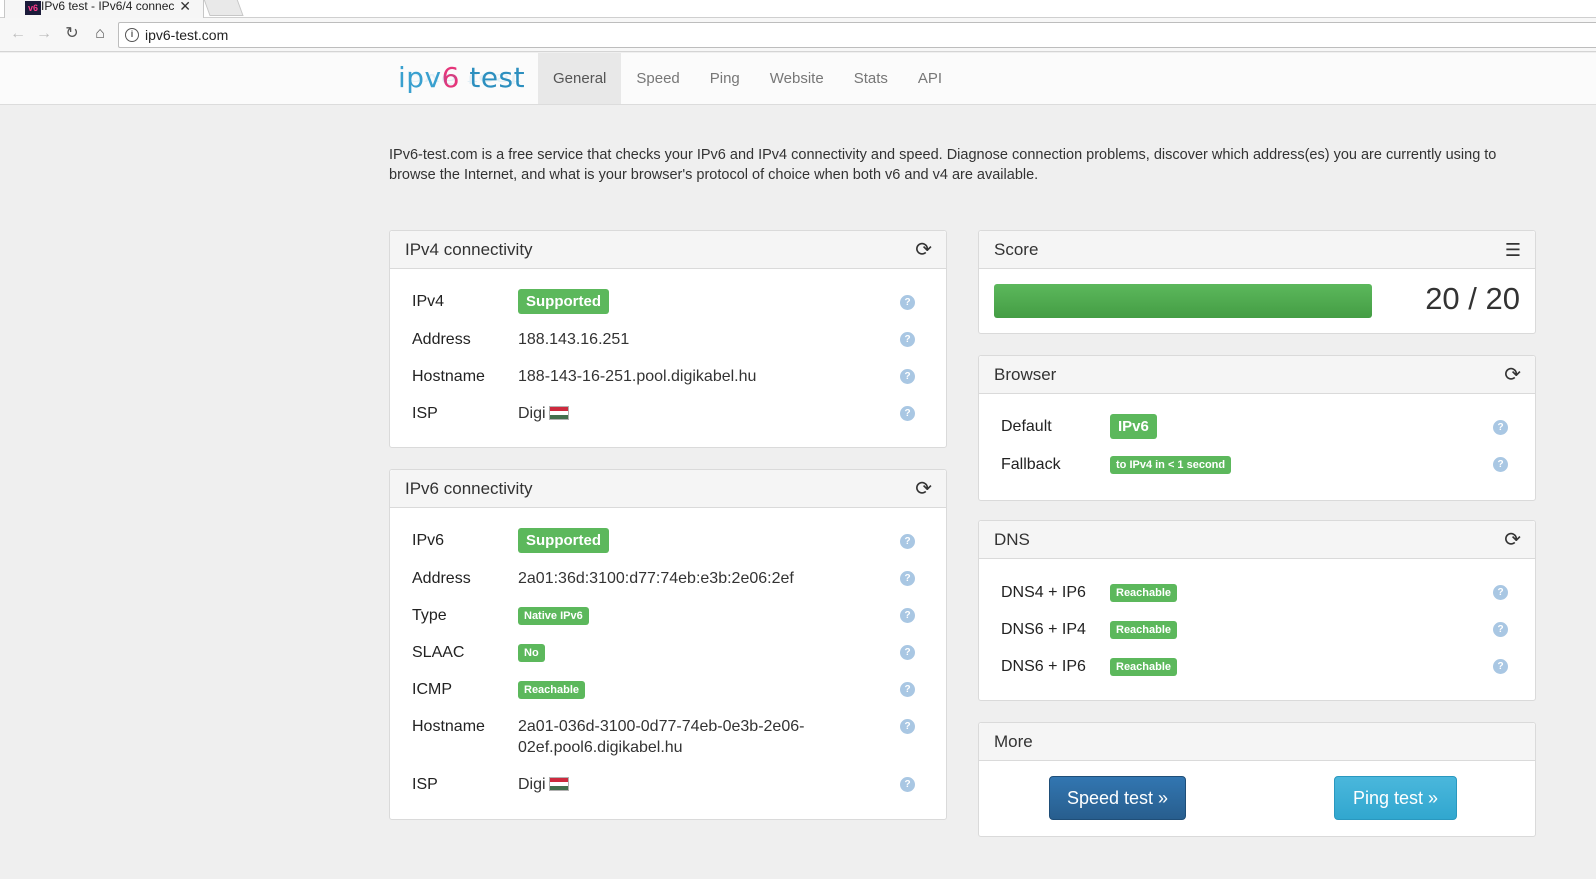 The image size is (1596, 879). What do you see at coordinates (1257, 250) in the screenshot?
I see `score-panel-header: Score ☰` at bounding box center [1257, 250].